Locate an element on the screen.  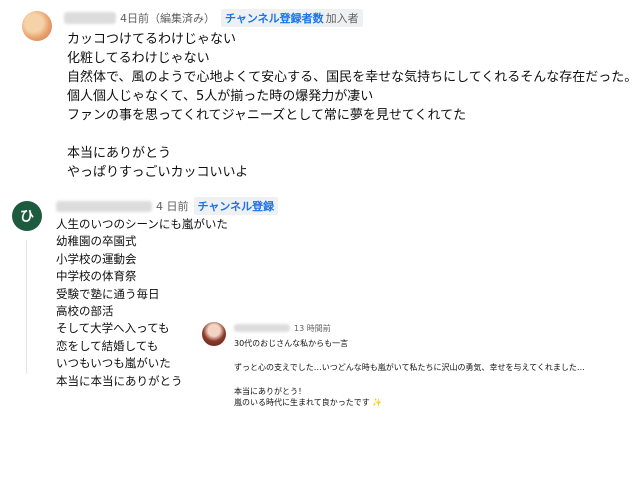
avatar-letter: ひ is located at coordinates (27, 217).